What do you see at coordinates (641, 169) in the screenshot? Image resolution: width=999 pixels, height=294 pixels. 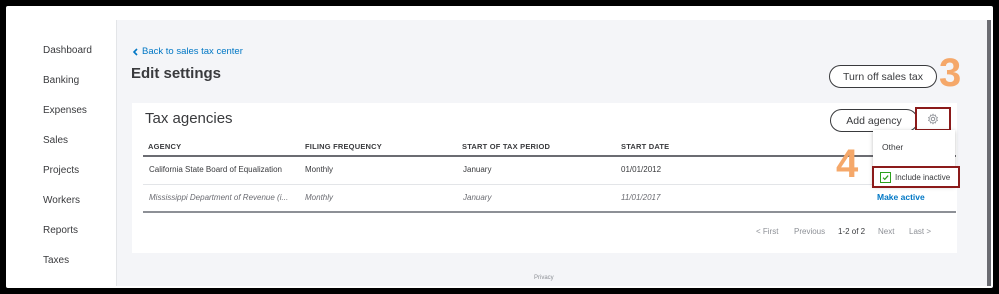 I see `start-date-cell: 01/01/2012` at bounding box center [641, 169].